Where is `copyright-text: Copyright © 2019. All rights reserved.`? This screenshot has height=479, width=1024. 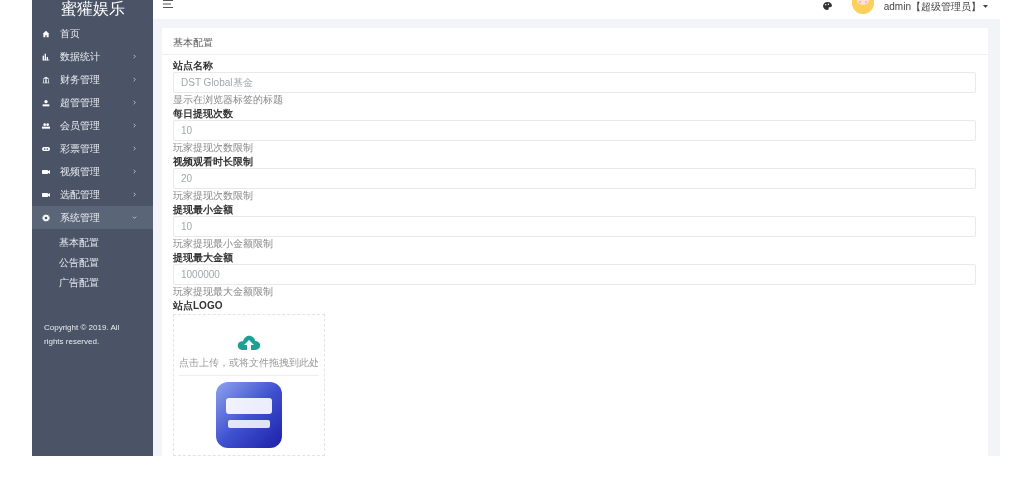
copyright-text: Copyright © 2019. All rights reserved. is located at coordinates (82, 335).